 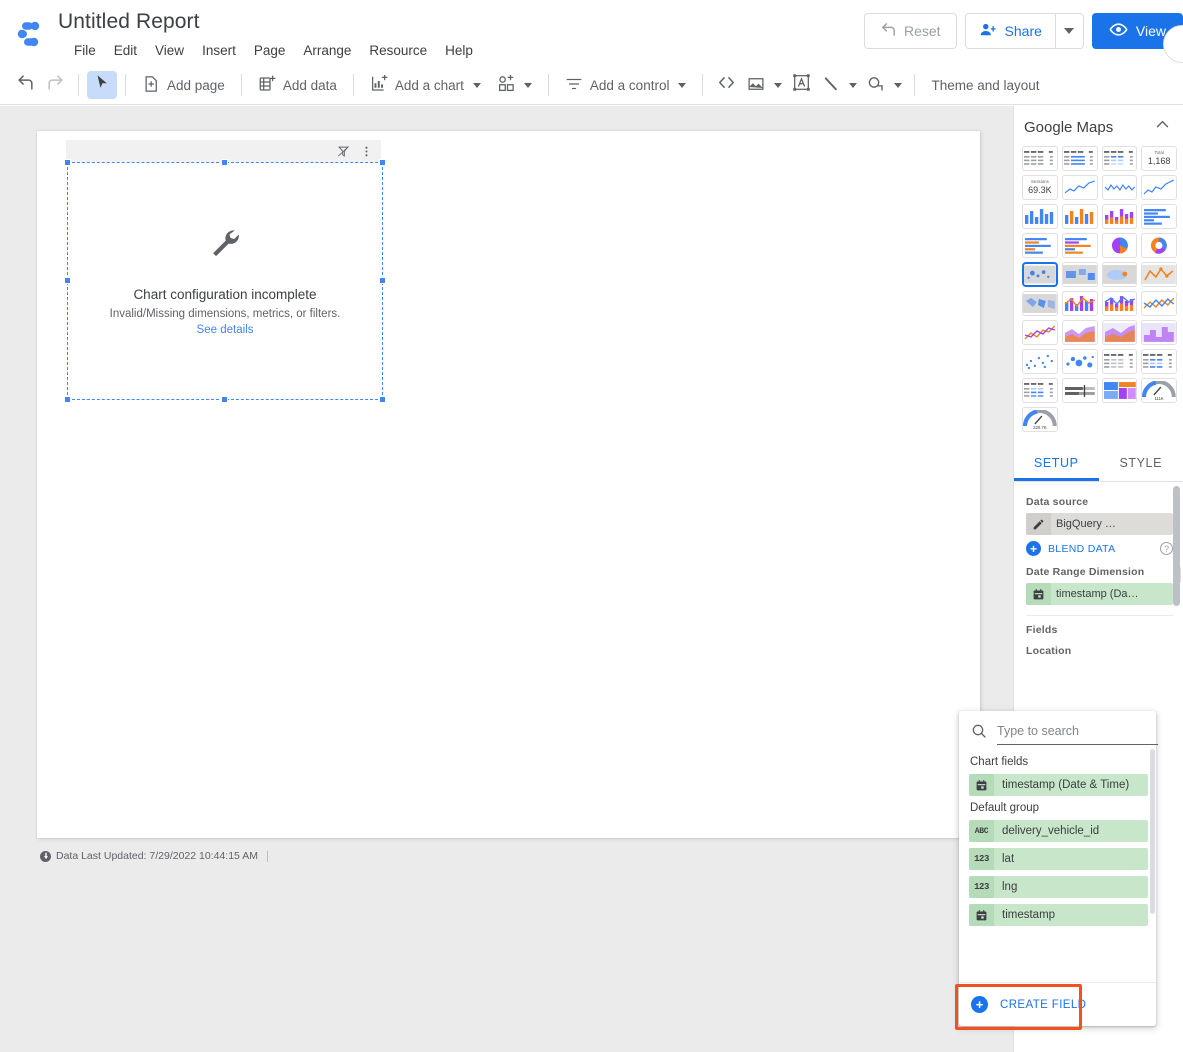 I want to click on refresh-data-icon, so click(x=45, y=856).